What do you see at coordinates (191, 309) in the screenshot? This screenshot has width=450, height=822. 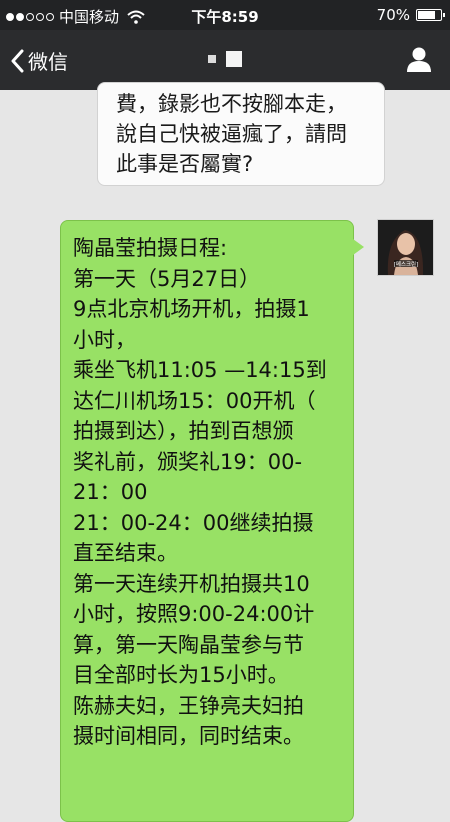 I see `outgoing-line: 9点北京机场开机，拍摄1` at bounding box center [191, 309].